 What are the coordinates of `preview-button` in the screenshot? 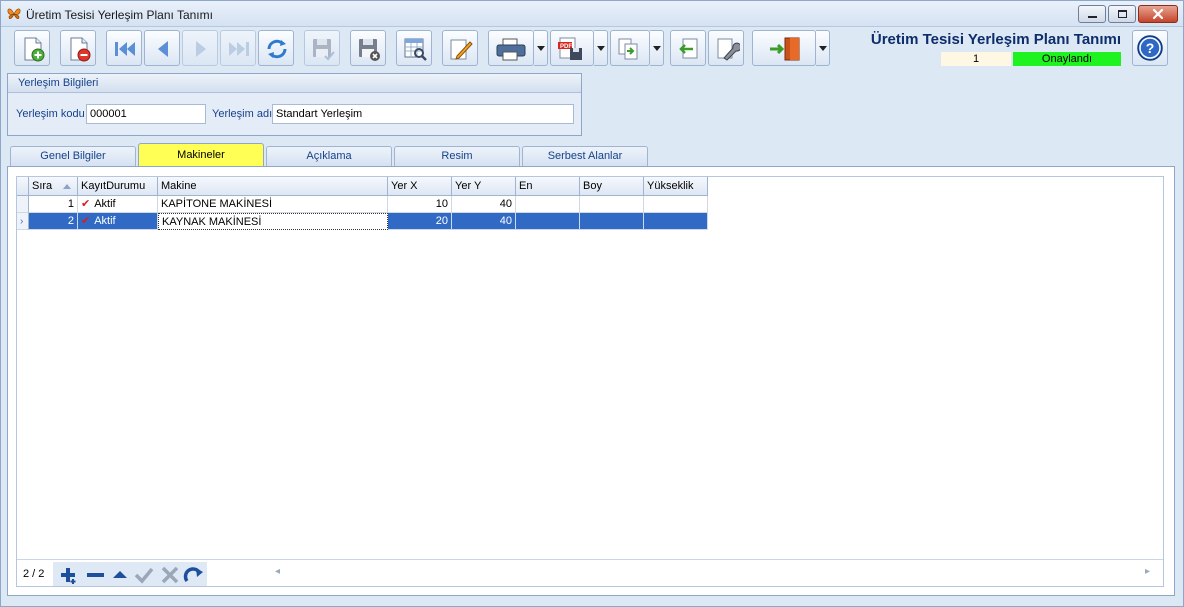 It's located at (414, 48).